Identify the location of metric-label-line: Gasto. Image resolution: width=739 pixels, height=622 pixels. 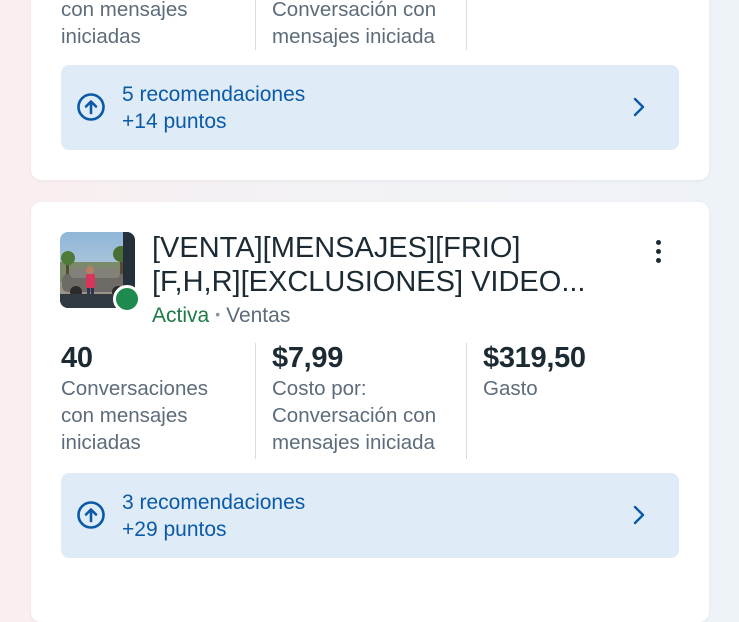
(510, 388).